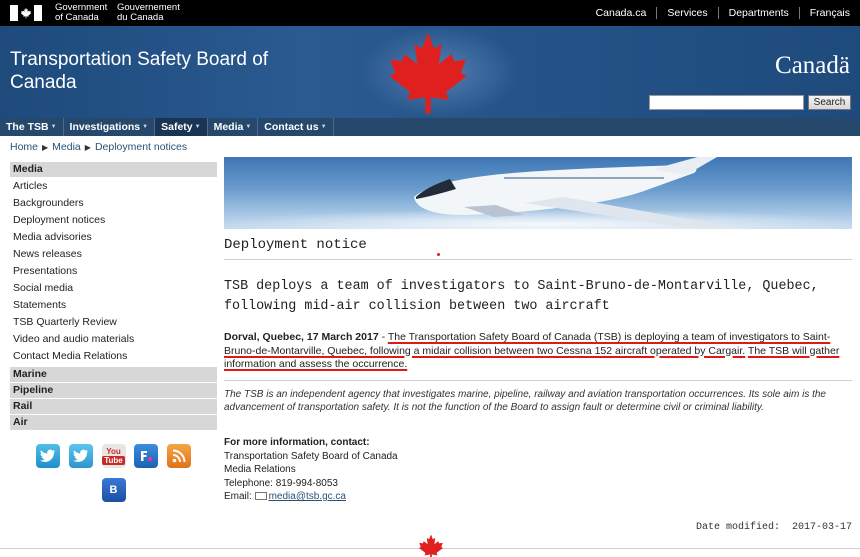 This screenshot has height=557, width=860. Describe the element at coordinates (301, 337) in the screenshot. I see `dateline: Dorval, Quebec, 17 March 2017` at that location.